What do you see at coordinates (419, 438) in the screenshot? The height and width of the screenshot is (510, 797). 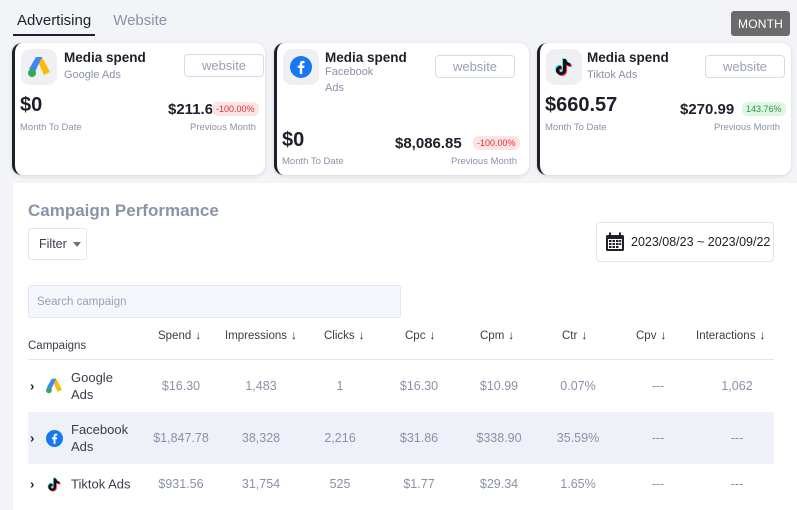 I see `cell-cpc: $31.86` at bounding box center [419, 438].